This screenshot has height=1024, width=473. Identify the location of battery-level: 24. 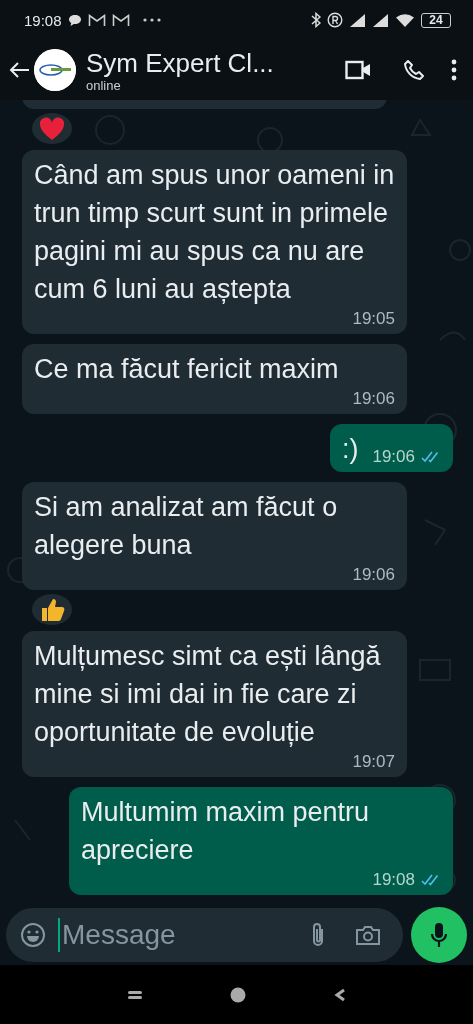
(436, 20).